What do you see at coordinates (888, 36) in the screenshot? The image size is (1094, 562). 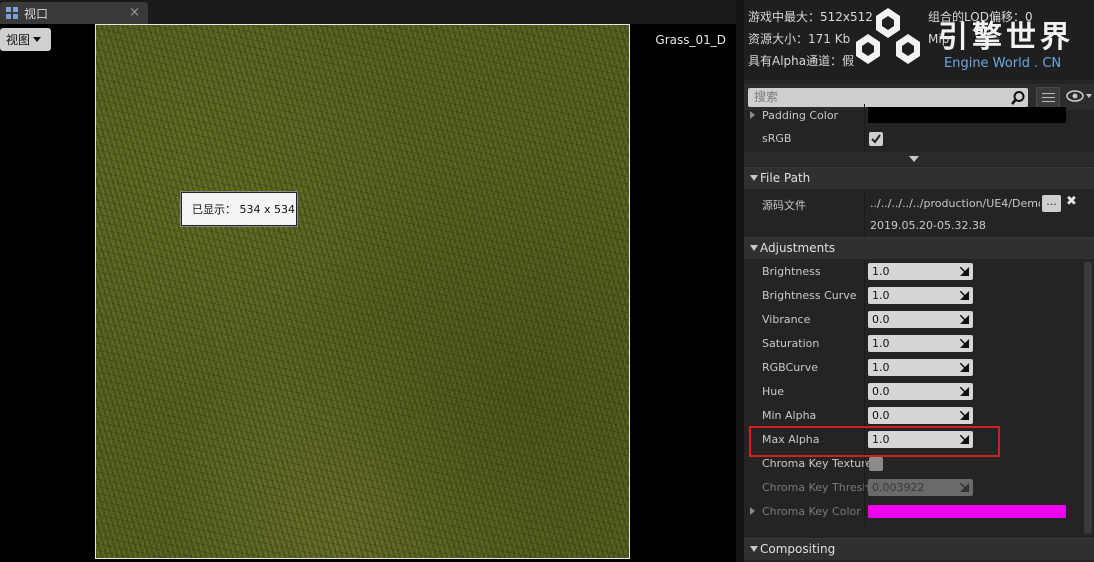 I see `engine-world-logo-icon` at bounding box center [888, 36].